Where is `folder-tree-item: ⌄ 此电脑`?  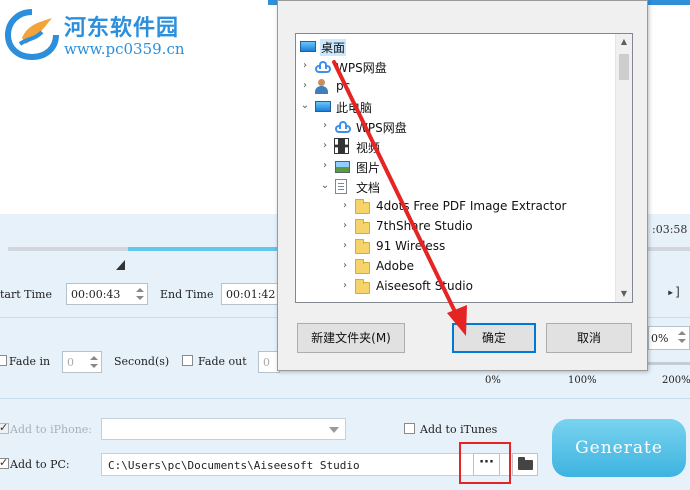 folder-tree-item: ⌄ 此电脑 is located at coordinates (455, 107).